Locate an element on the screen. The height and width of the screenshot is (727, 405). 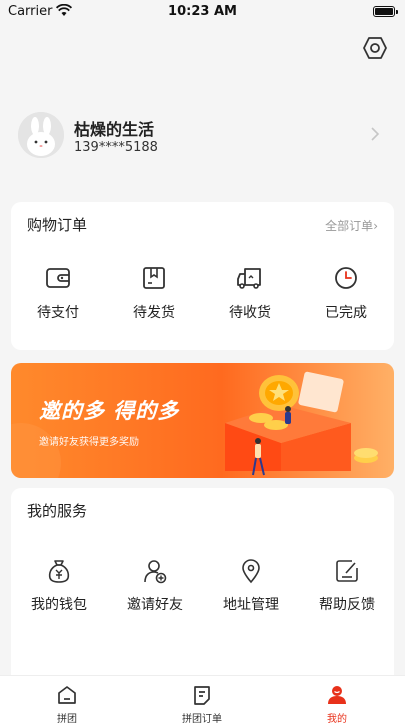
banner-title: 邀的多 得的多 is located at coordinates (109, 411).